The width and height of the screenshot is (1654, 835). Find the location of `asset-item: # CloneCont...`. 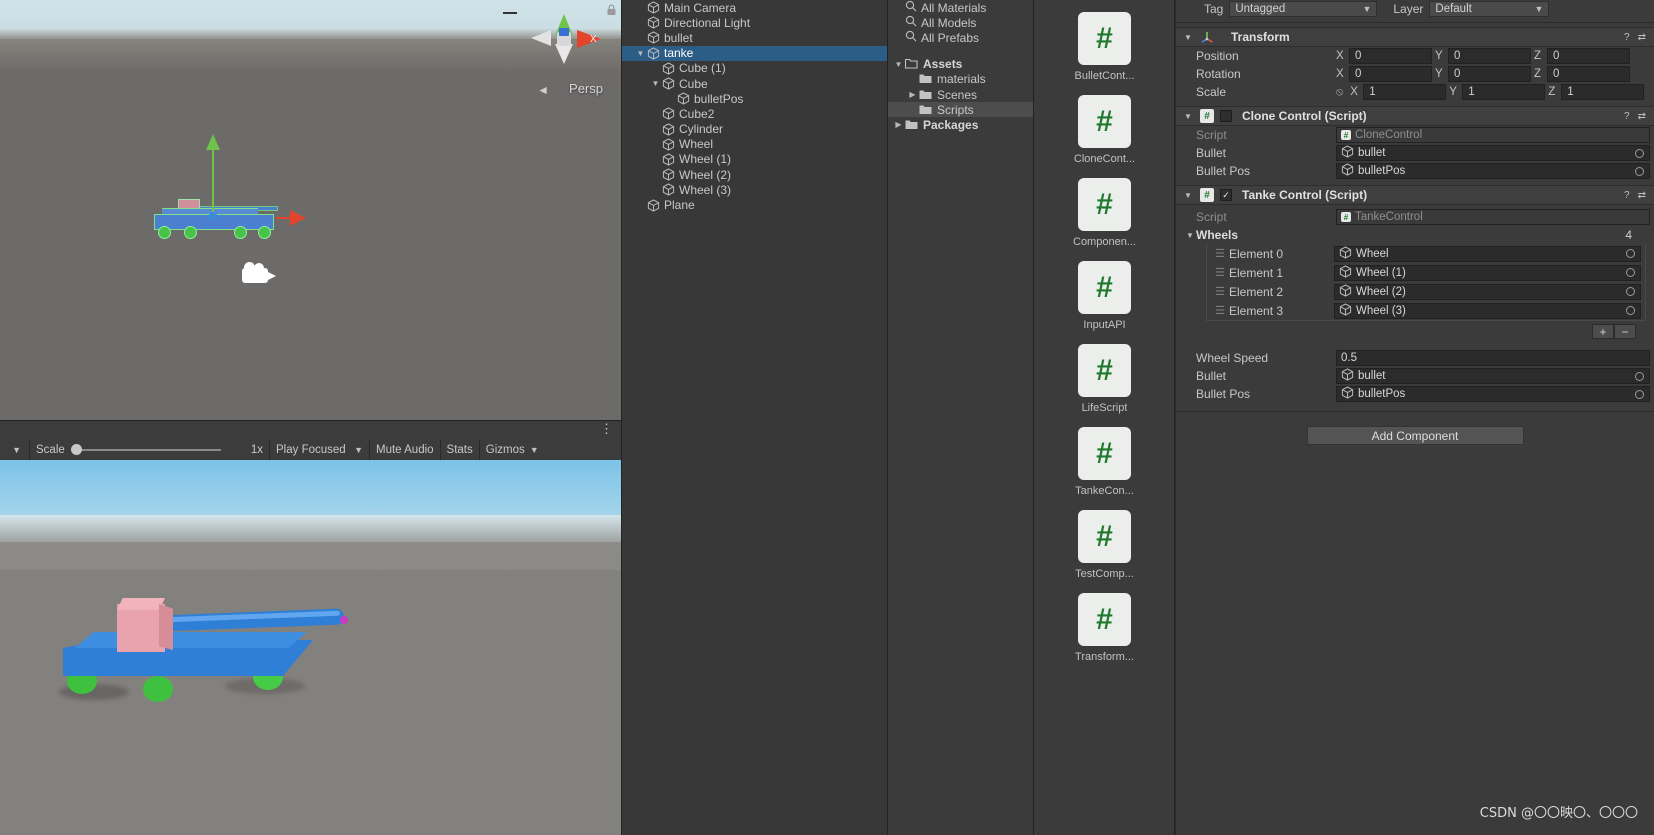

asset-item: # CloneCont... is located at coordinates (1104, 130).